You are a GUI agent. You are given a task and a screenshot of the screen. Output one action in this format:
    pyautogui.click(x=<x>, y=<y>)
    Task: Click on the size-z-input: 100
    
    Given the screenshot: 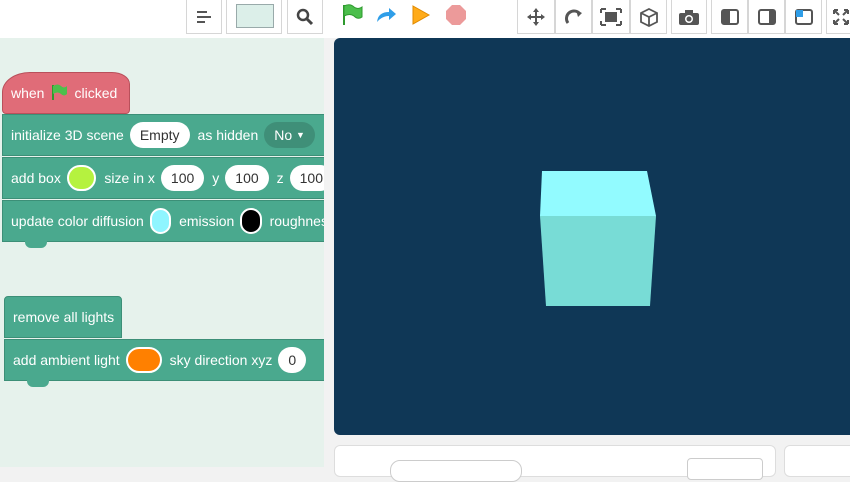 What is the action you would take?
    pyautogui.click(x=306, y=178)
    